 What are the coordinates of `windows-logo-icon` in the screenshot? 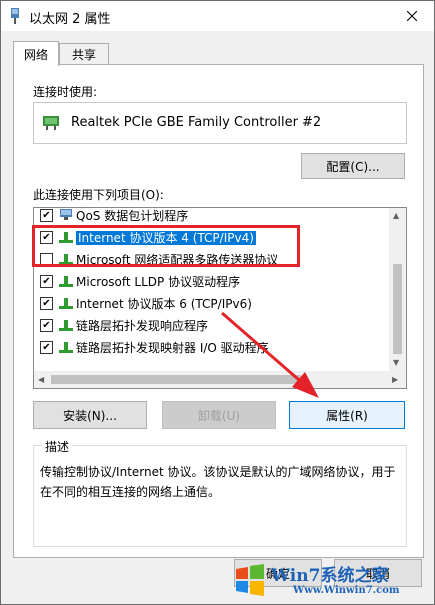 It's located at (250, 580).